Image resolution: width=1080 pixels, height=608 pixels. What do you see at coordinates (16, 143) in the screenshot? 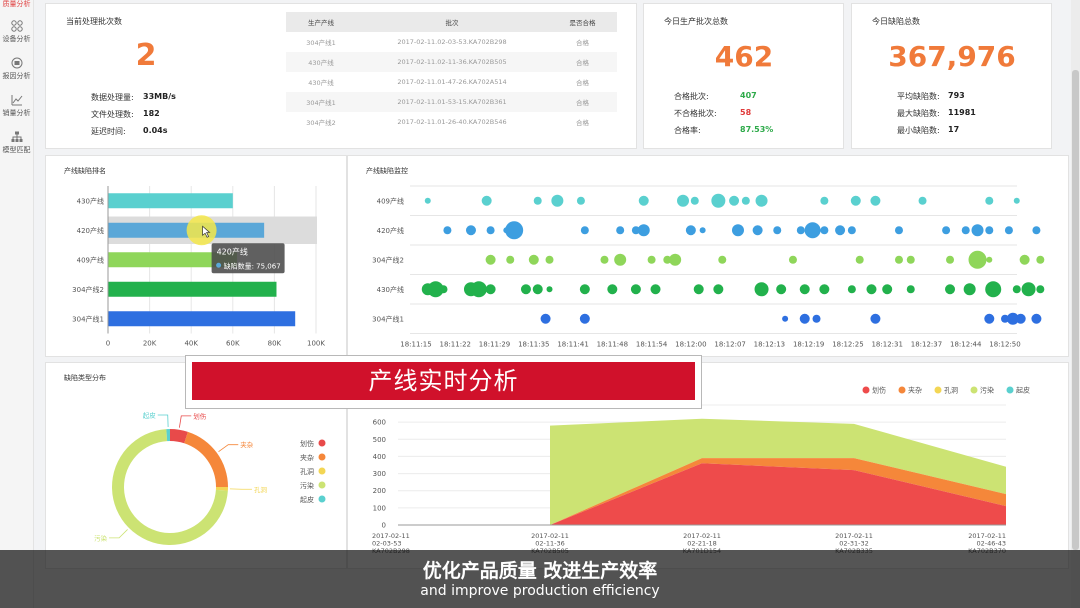
I see `nav-item-model: 模型匹配` at bounding box center [16, 143].